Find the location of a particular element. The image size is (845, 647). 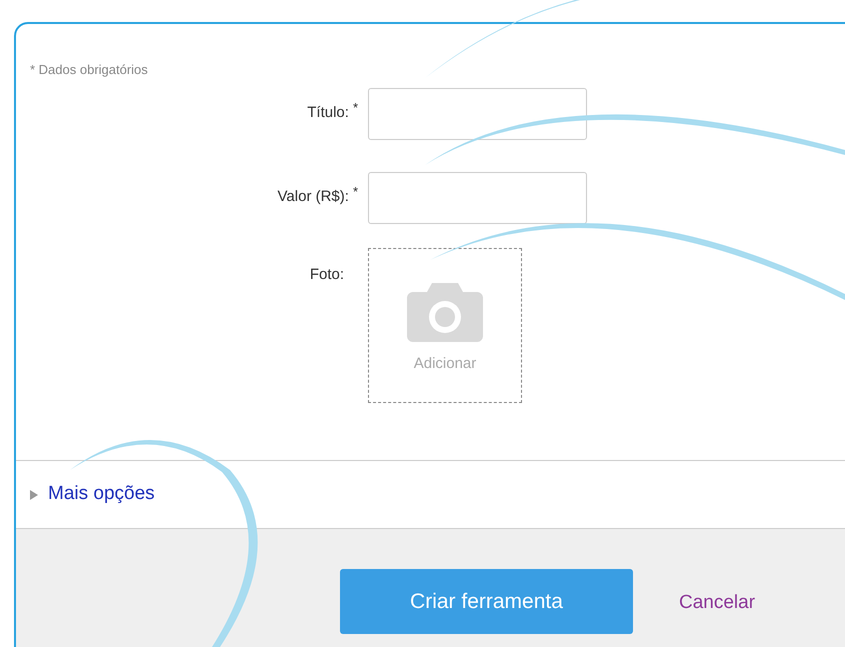

required-note: * Dados obrigatórios is located at coordinates (89, 70).